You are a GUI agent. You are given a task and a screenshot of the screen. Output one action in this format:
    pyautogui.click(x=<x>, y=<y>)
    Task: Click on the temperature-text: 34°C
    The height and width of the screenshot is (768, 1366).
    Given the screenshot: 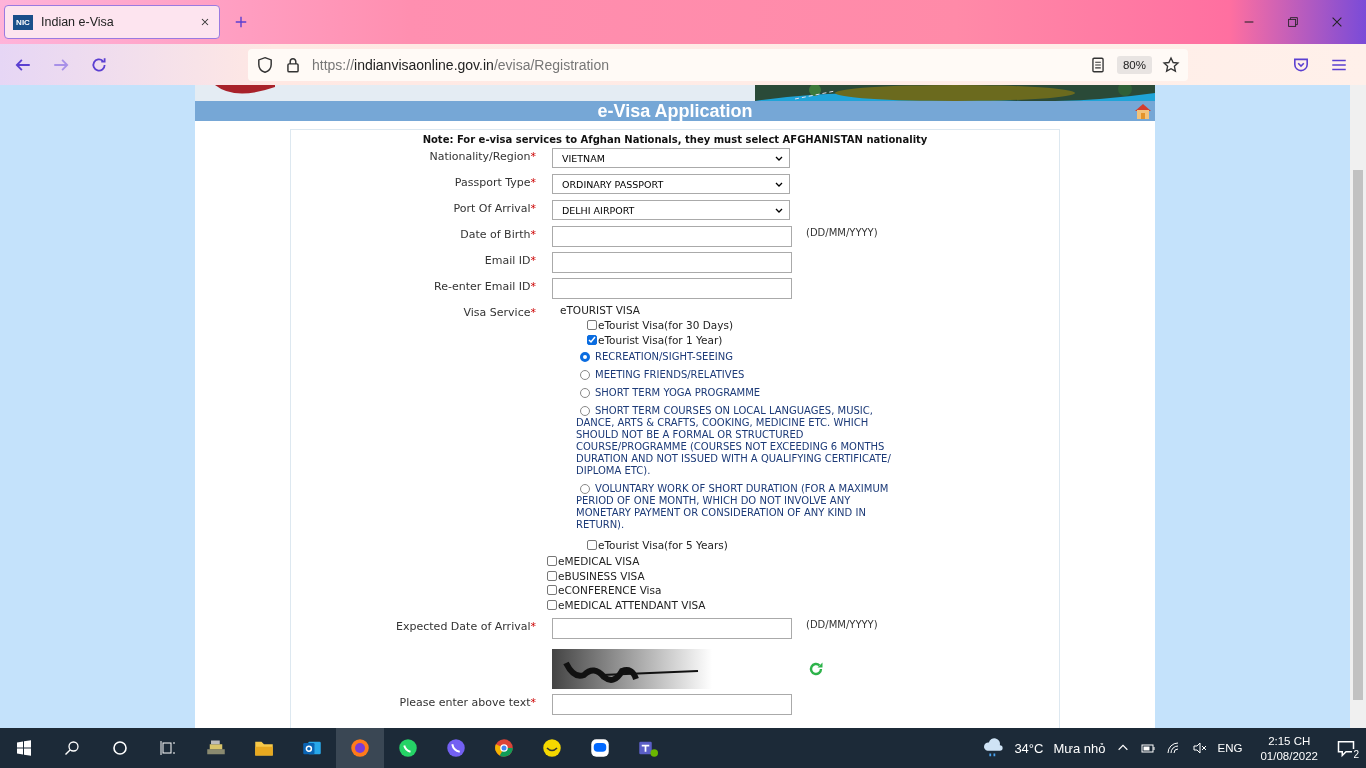 What is the action you would take?
    pyautogui.click(x=1029, y=748)
    